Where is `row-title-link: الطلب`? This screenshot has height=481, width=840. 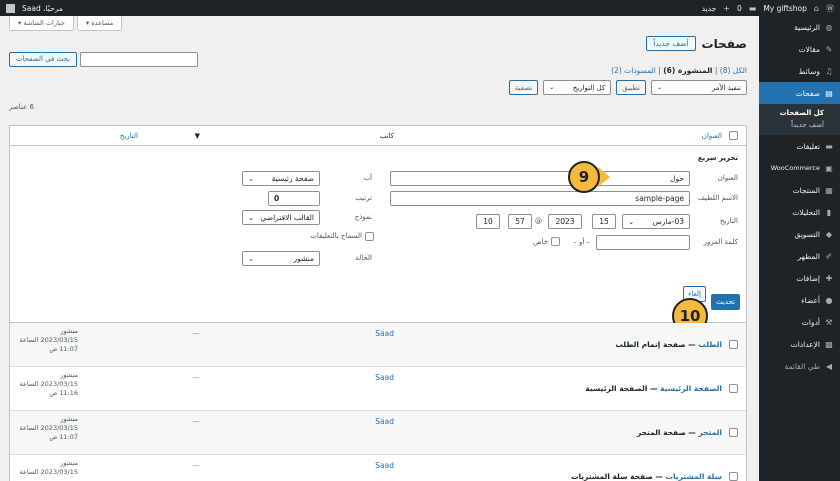 row-title-link: الطلب is located at coordinates (710, 344).